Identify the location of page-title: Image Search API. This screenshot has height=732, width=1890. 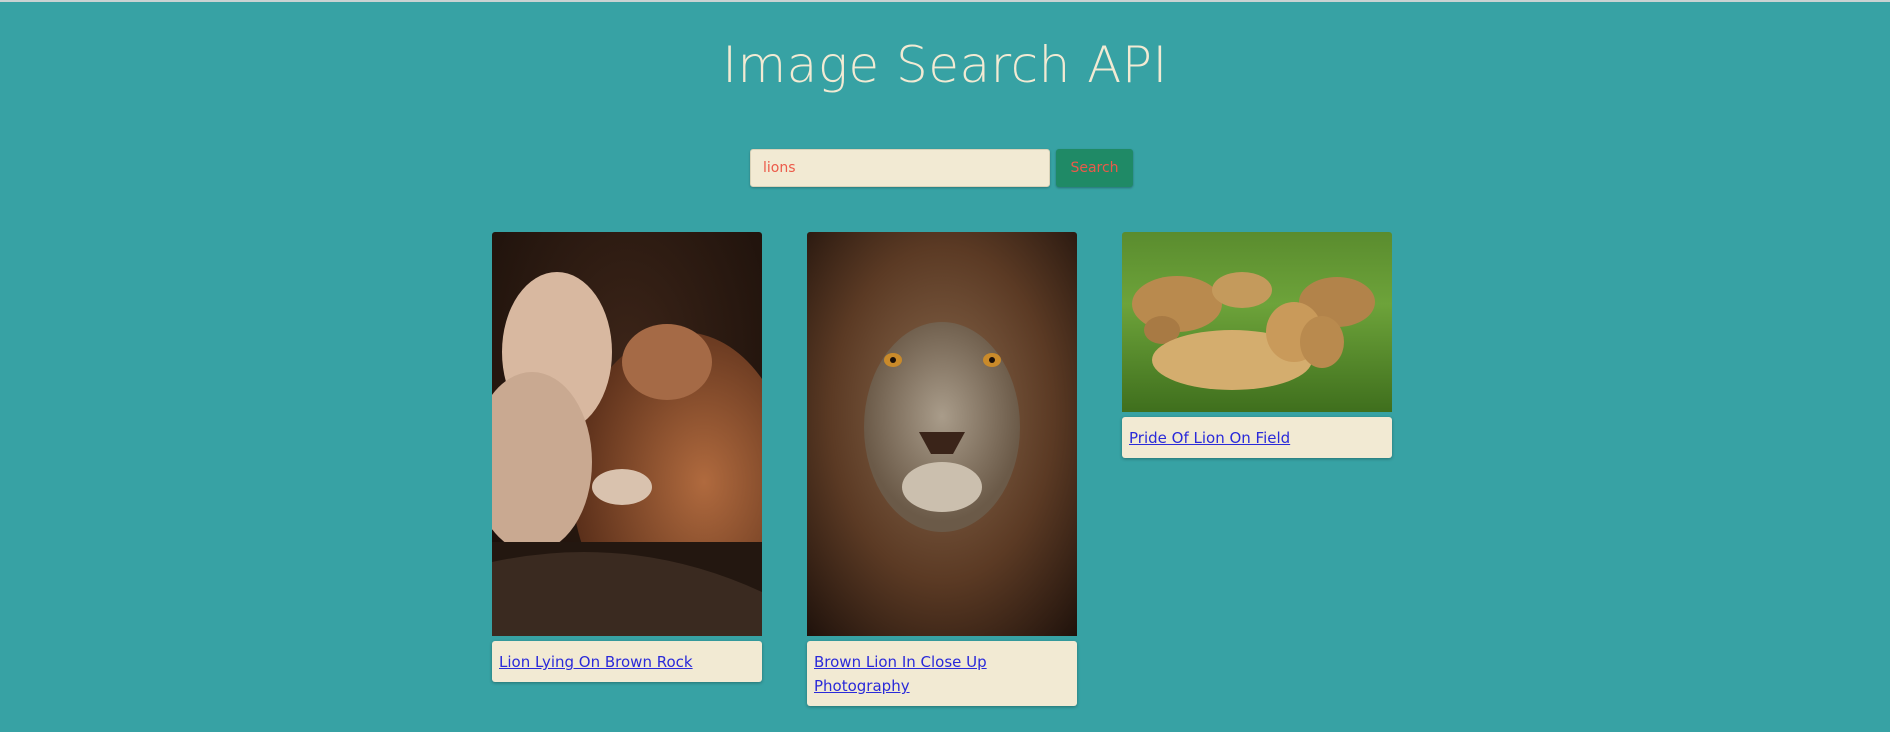
(945, 65).